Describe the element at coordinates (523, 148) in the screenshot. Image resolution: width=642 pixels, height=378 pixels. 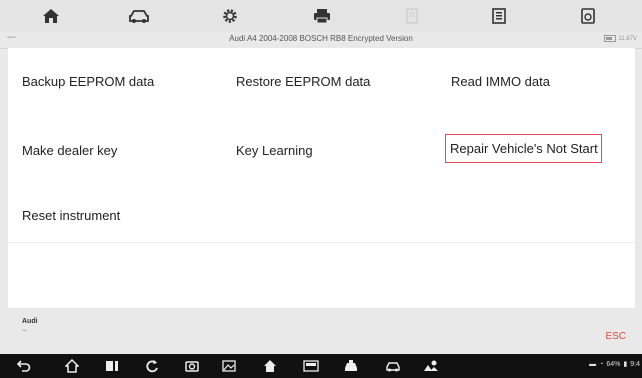
I see `repair-vehicle-not-start-button: Repair Vehicle's Not Start` at that location.